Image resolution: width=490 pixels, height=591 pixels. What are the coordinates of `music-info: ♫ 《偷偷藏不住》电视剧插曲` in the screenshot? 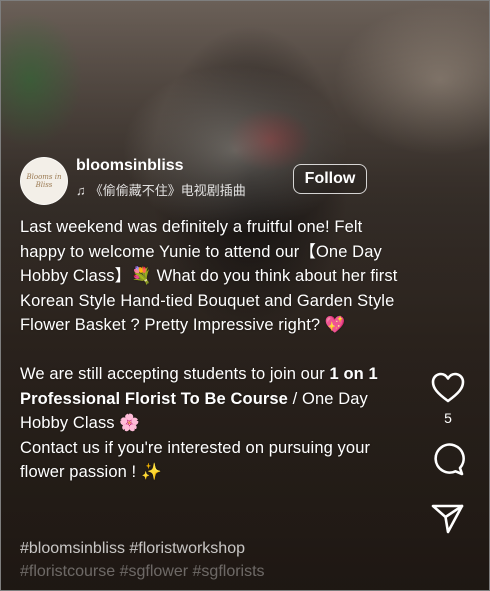 It's located at (161, 189).